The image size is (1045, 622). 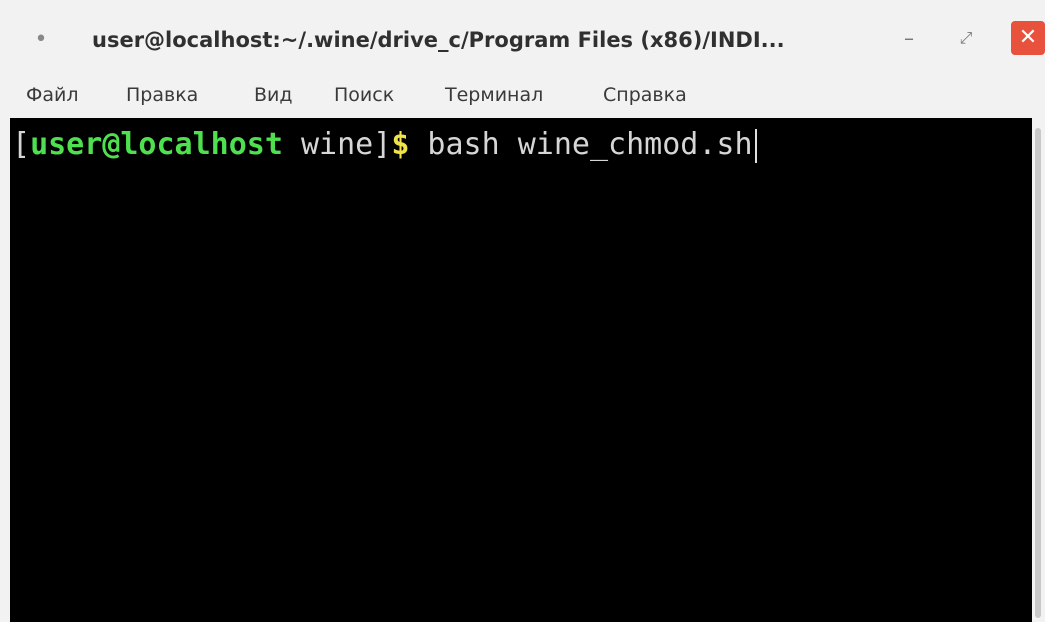 I want to click on prompt-symbol: $, so click(x=400, y=144).